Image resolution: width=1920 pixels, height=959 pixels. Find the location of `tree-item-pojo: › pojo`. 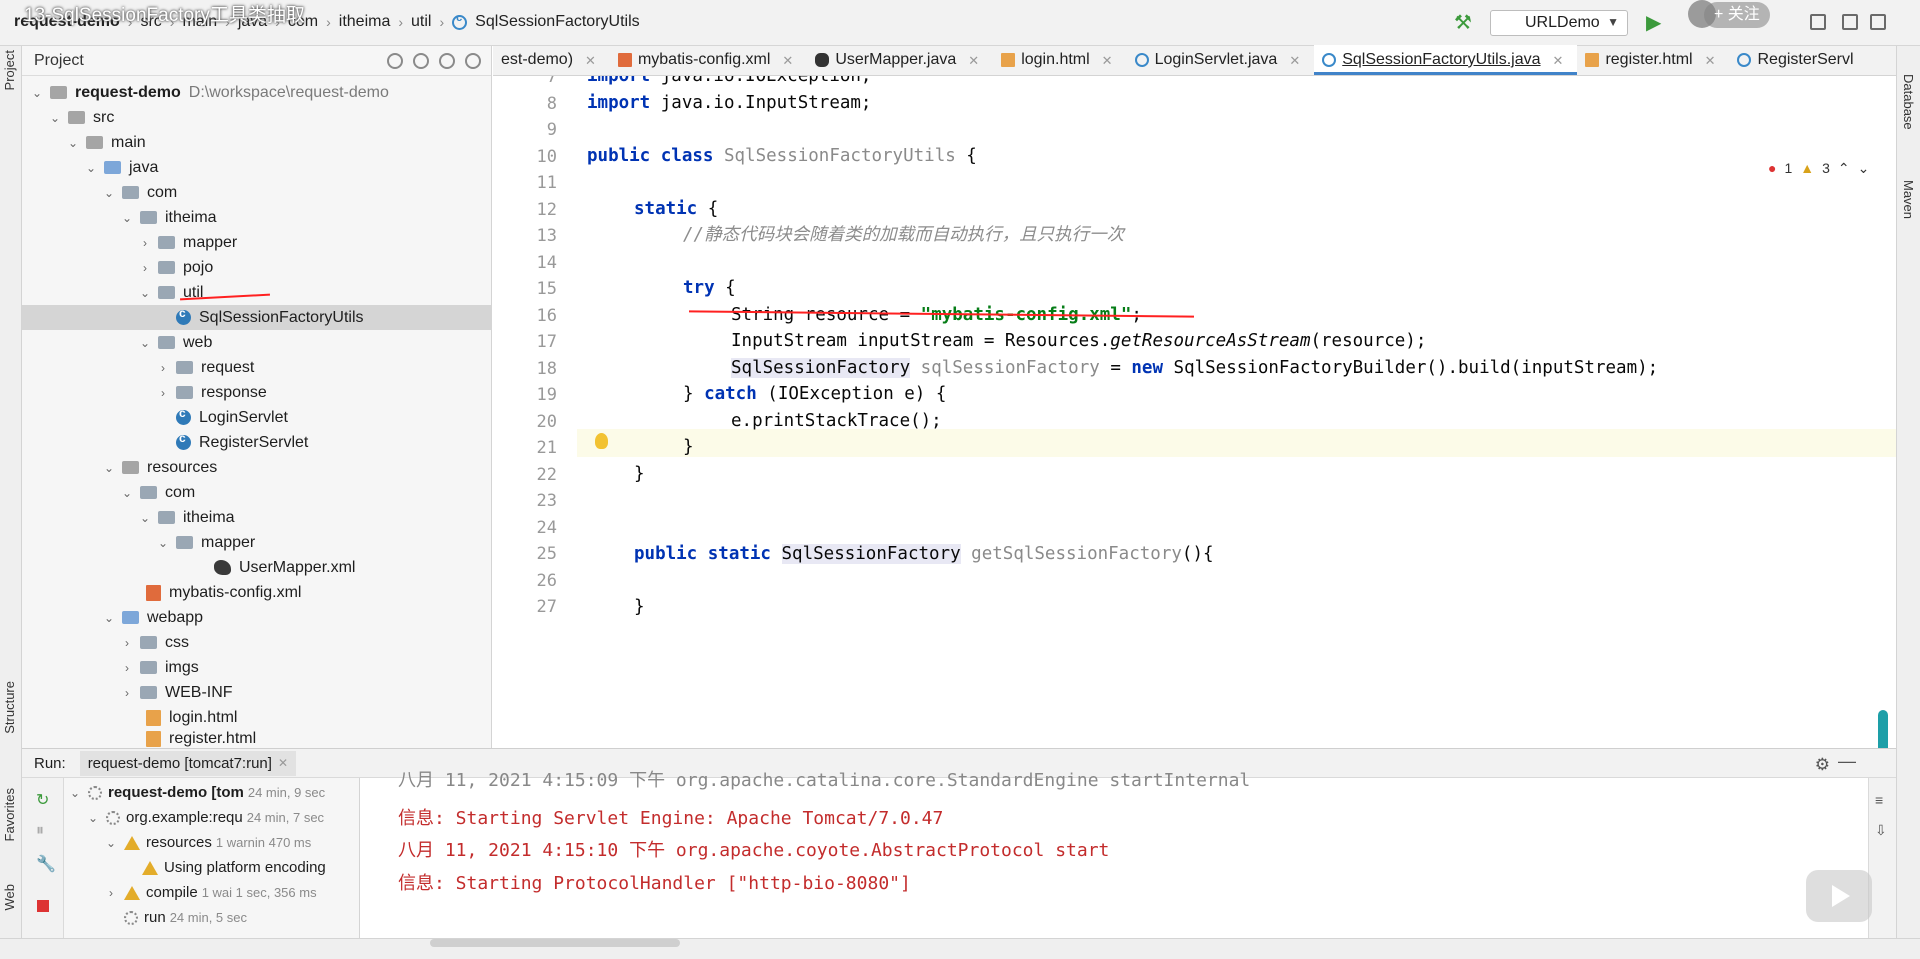

tree-item-pojo: › pojo is located at coordinates (257, 267).